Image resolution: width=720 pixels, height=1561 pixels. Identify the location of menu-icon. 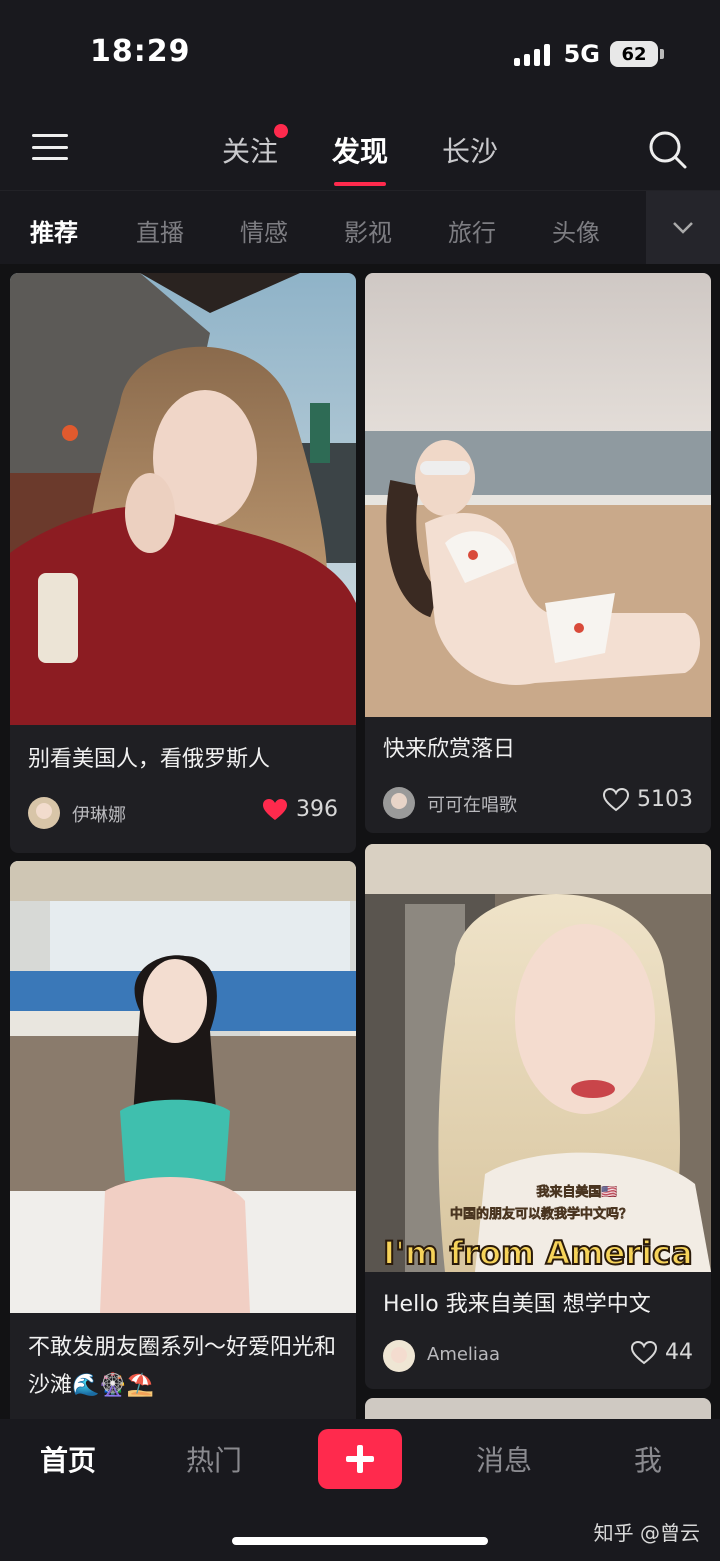
(50, 147).